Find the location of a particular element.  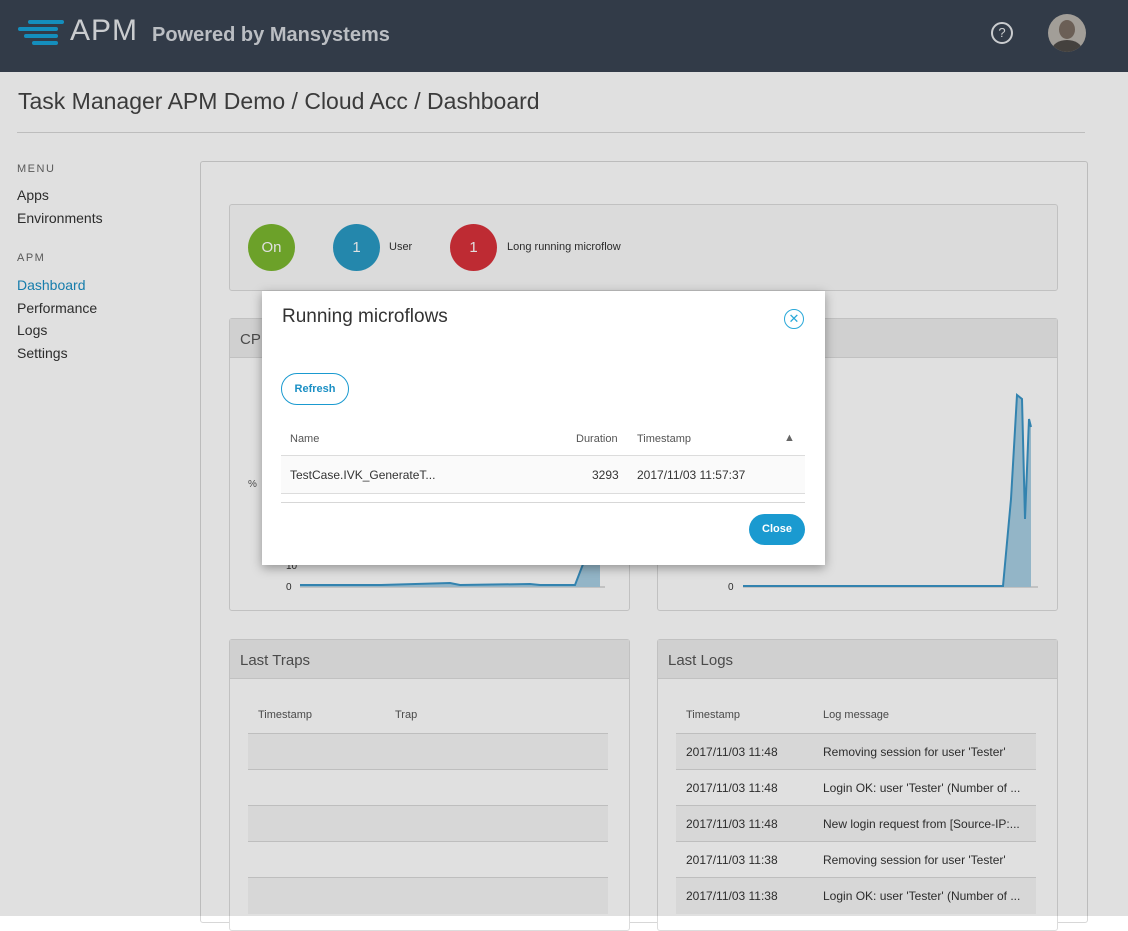

col-timestamp: Timestamp is located at coordinates (664, 439).